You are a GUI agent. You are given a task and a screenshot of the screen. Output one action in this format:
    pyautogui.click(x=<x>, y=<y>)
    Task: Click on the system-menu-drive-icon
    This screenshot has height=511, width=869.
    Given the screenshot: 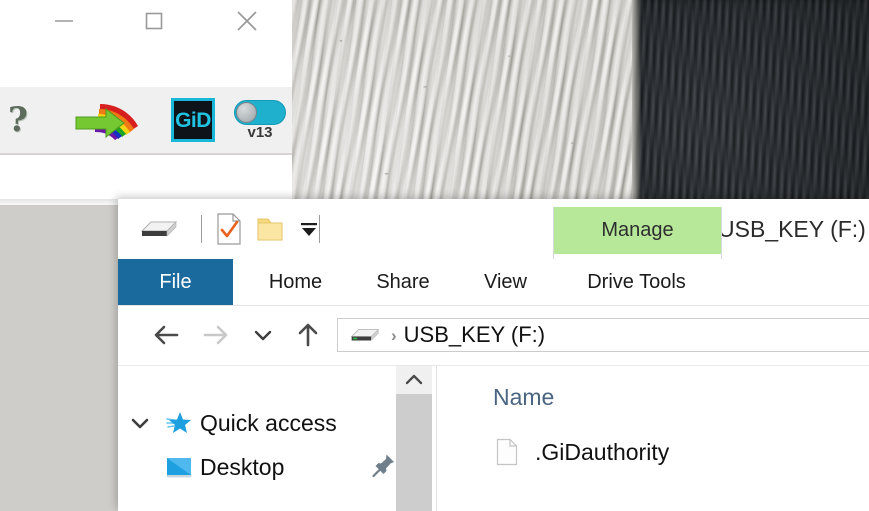 What is the action you would take?
    pyautogui.click(x=159, y=229)
    